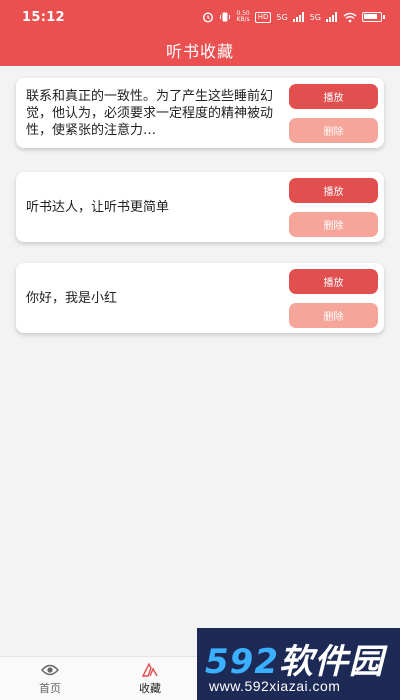 Image resolution: width=400 pixels, height=700 pixels. What do you see at coordinates (50, 688) in the screenshot?
I see `tab-home-label: 首页` at bounding box center [50, 688].